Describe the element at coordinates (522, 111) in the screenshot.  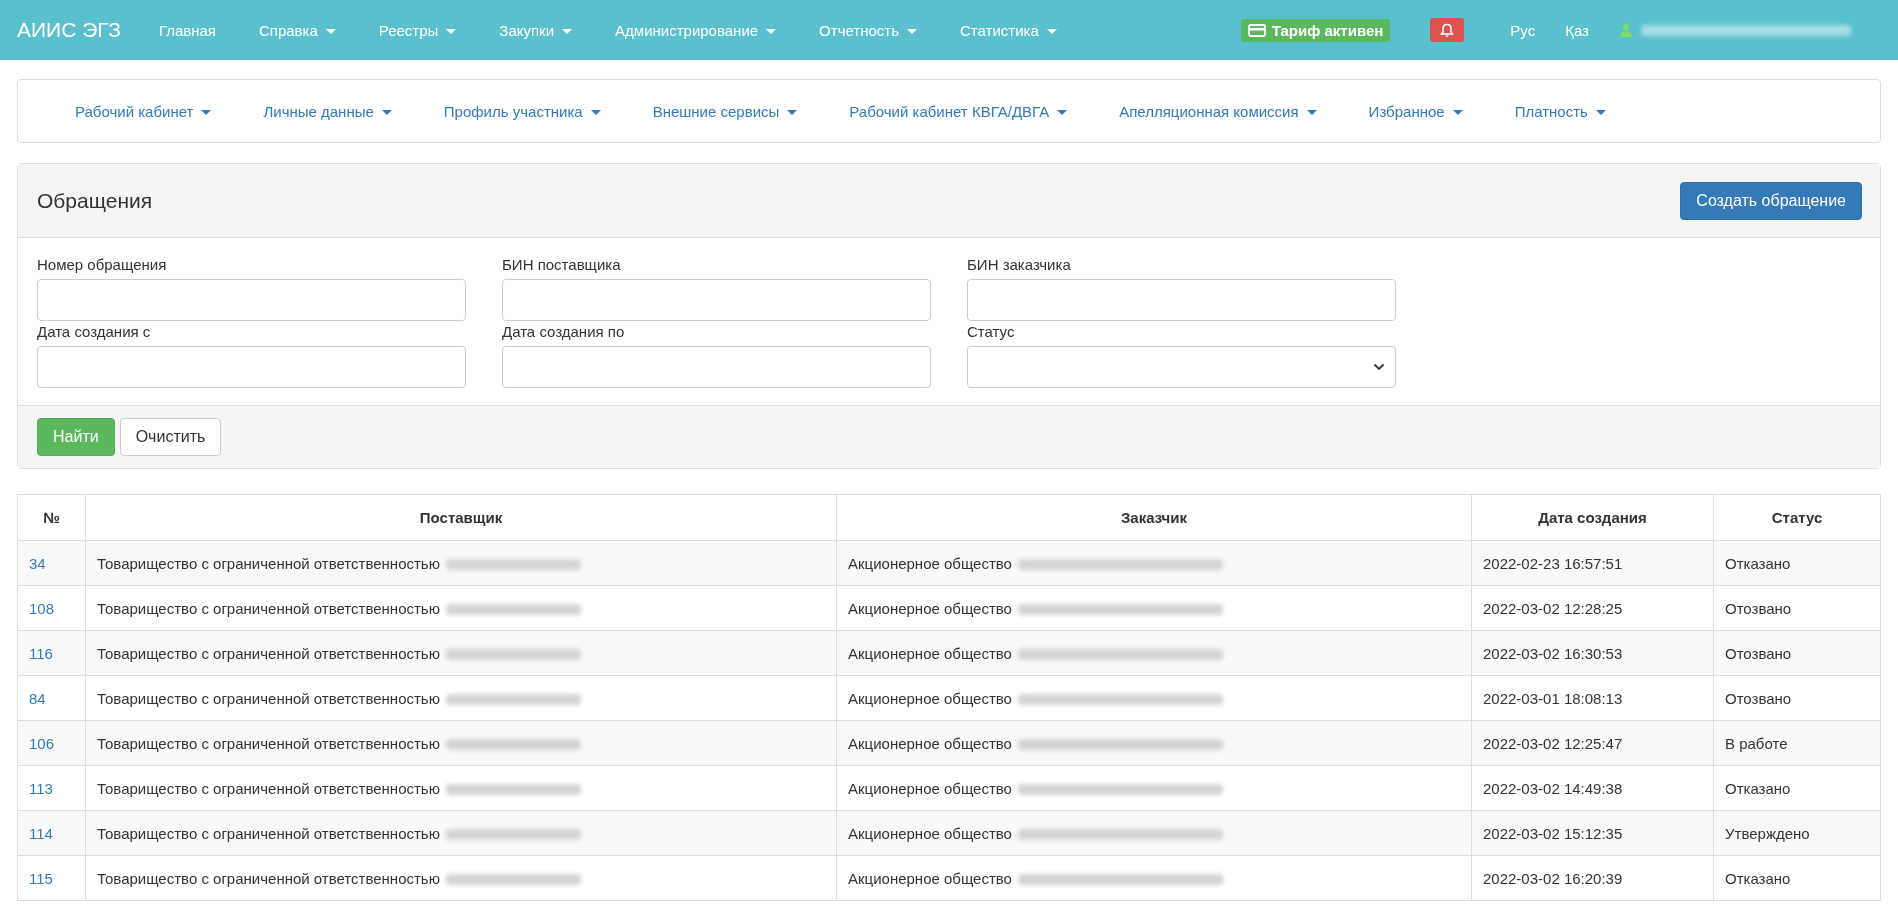
I see `subnav-menu-item: Профиль участника` at that location.